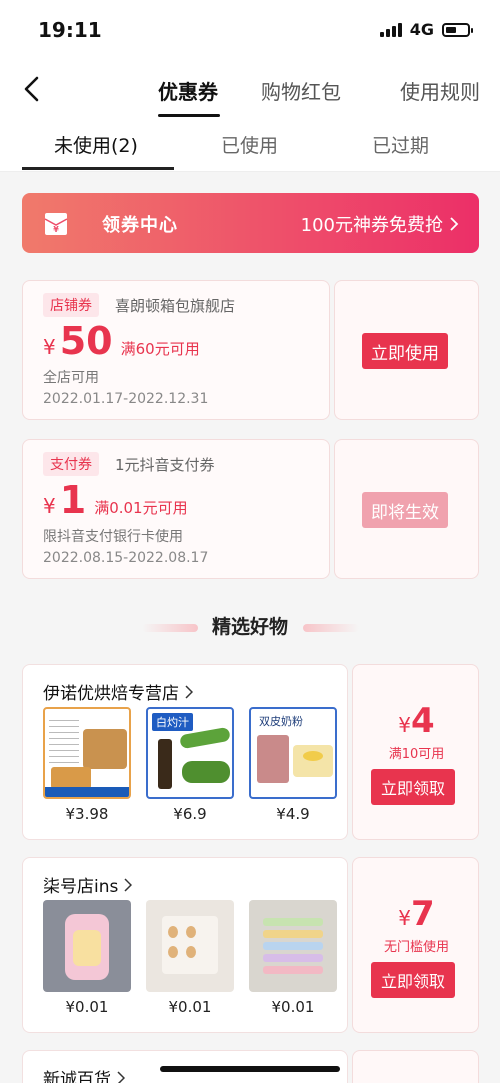  Describe the element at coordinates (293, 814) in the screenshot. I see `product-price: ¥4.9` at that location.